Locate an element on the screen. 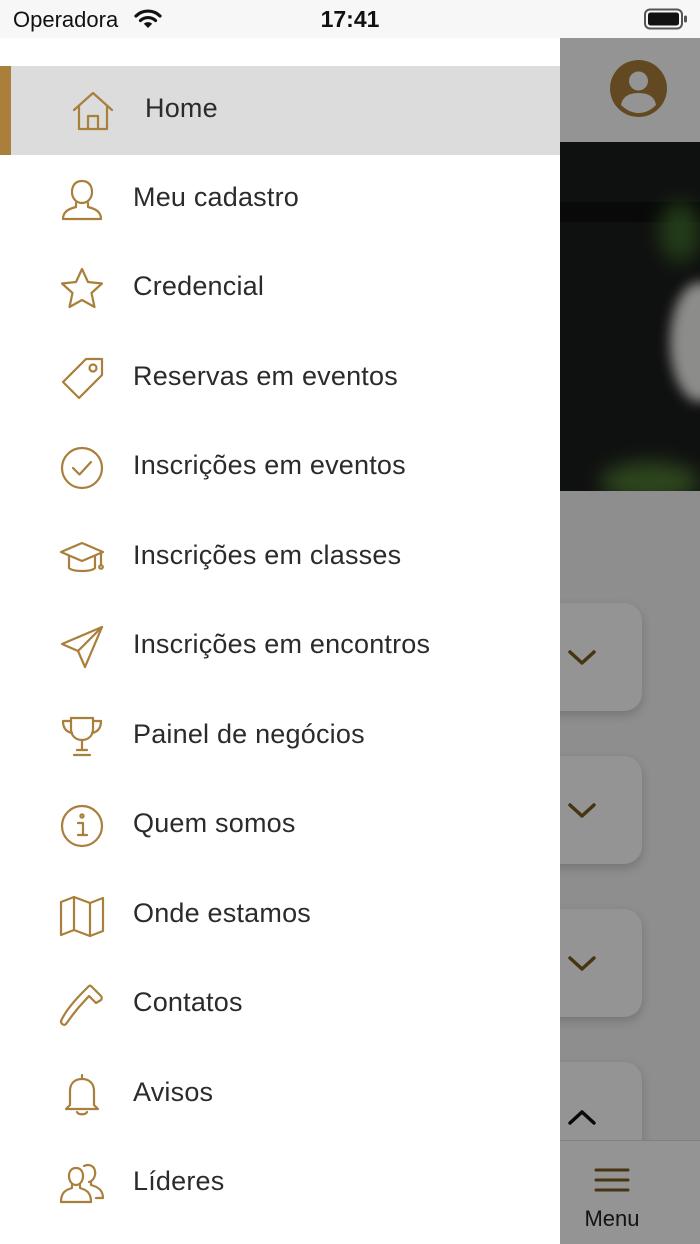  menu-item-onde-estamos: Onde estamos is located at coordinates (280, 915).